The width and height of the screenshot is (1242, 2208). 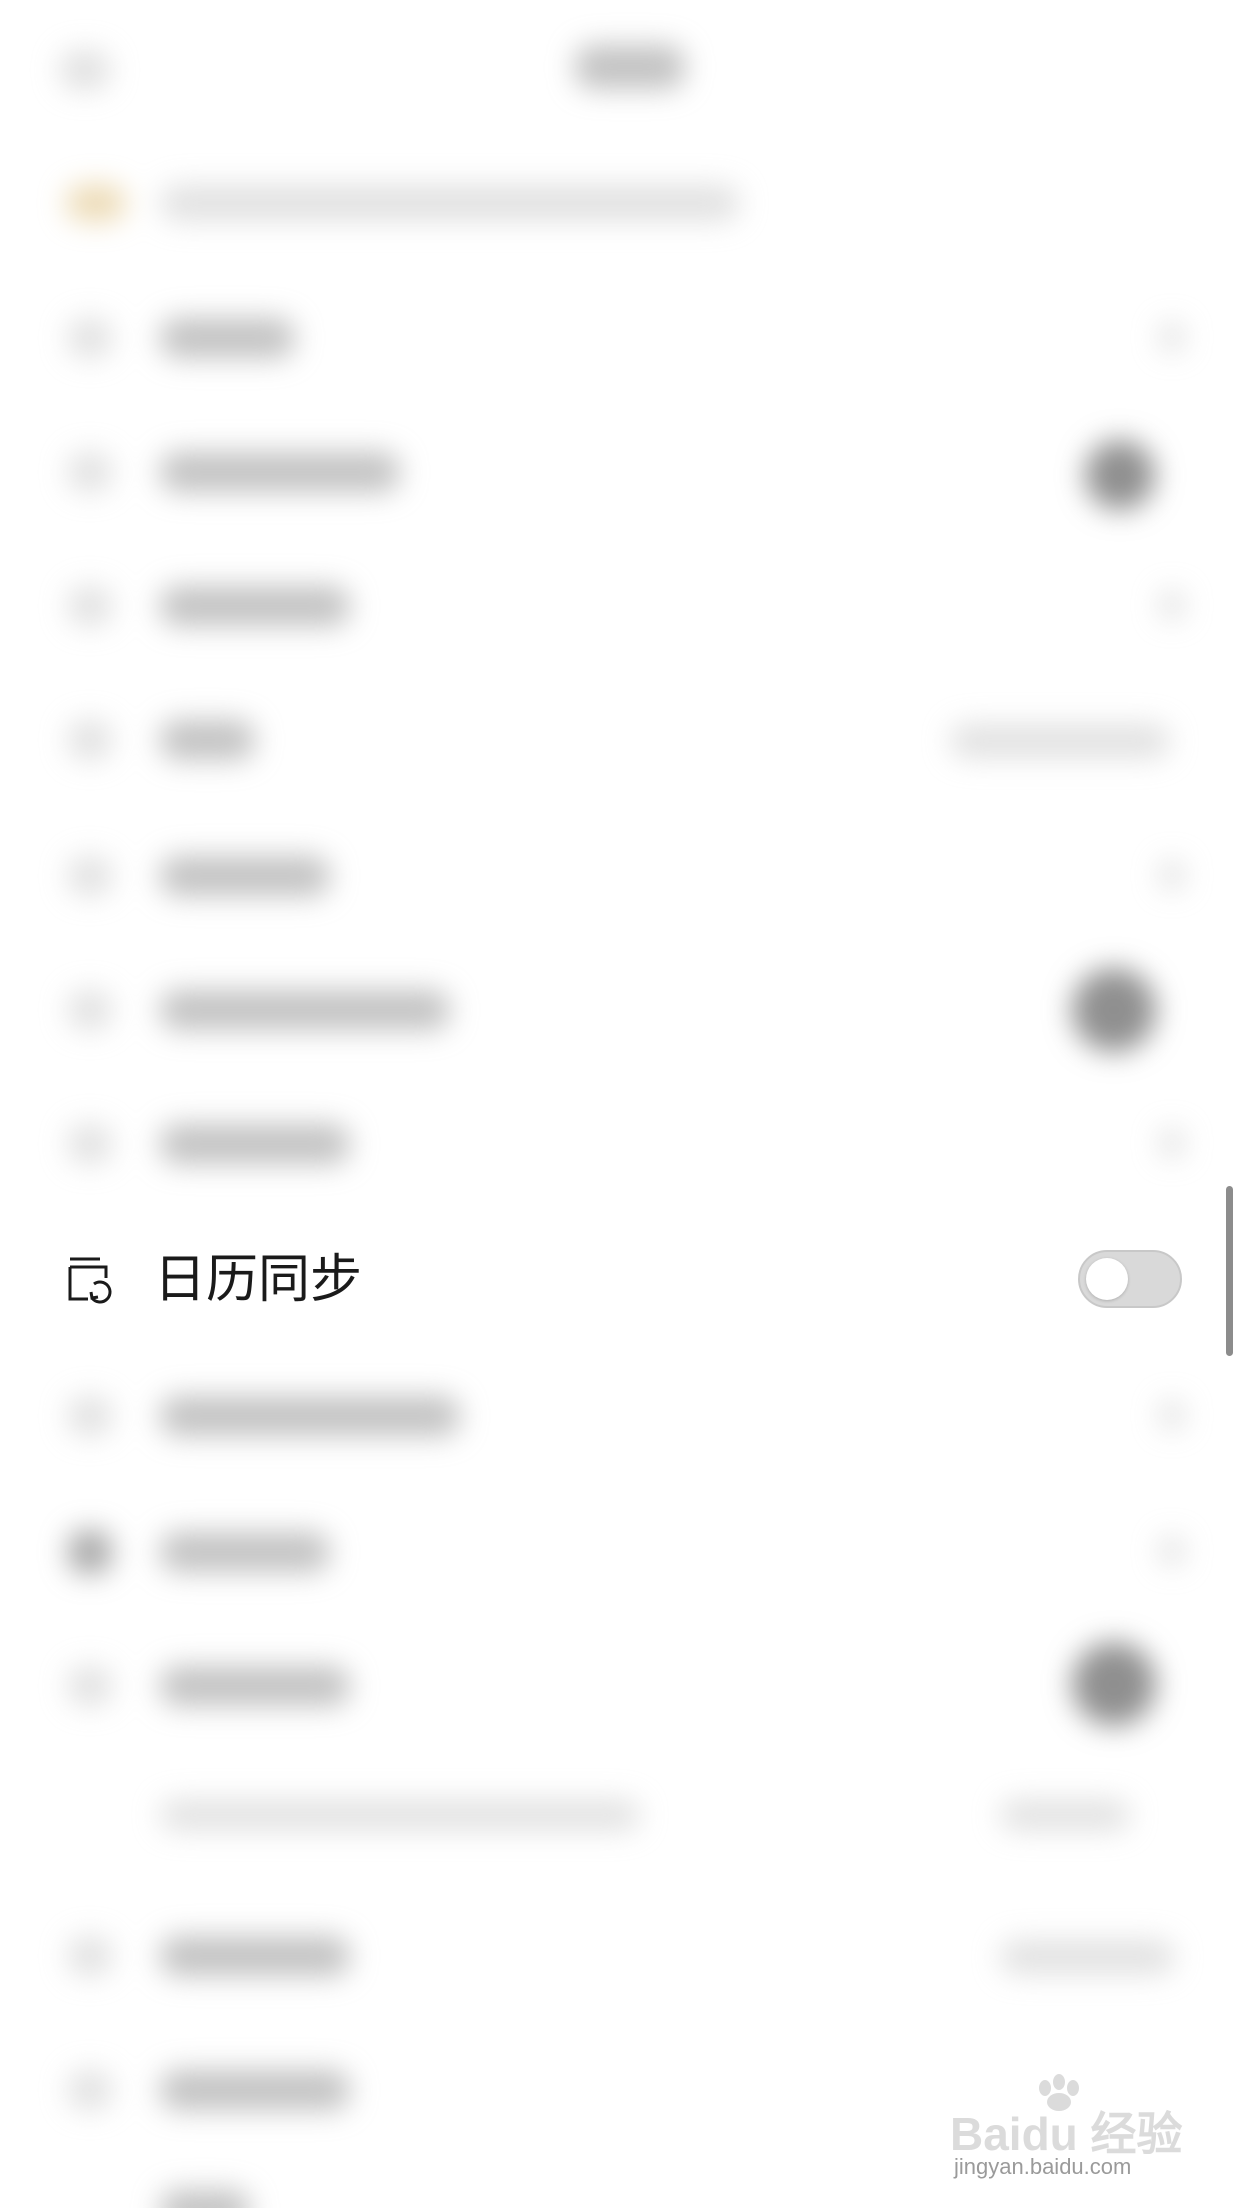 What do you see at coordinates (1229, 1271) in the screenshot?
I see `scrollbar-thumb` at bounding box center [1229, 1271].